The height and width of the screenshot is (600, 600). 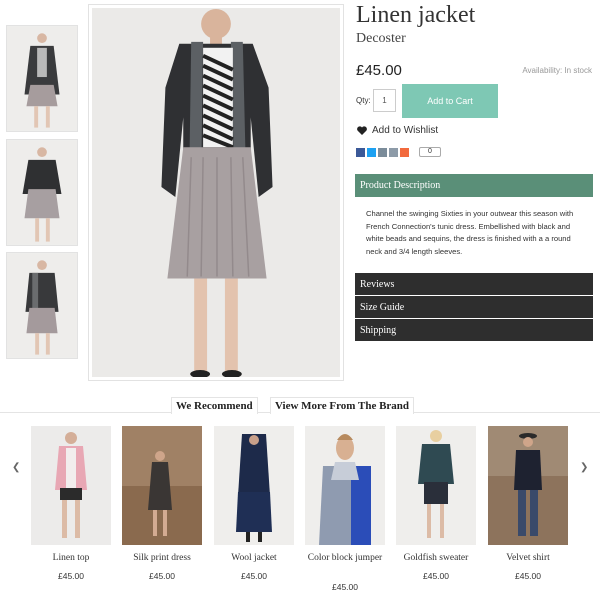 I want to click on share-count: 0, so click(x=430, y=152).